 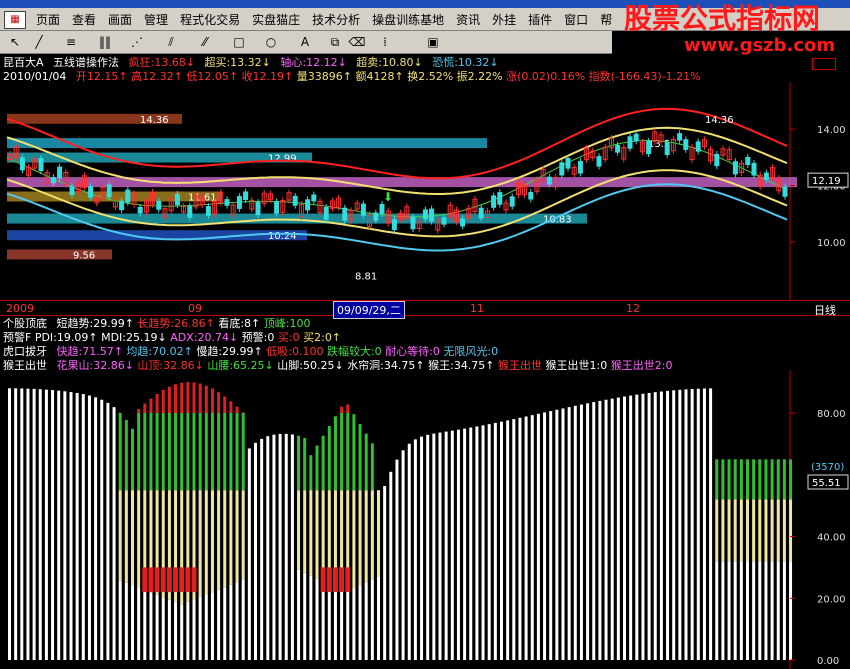 I want to click on date-label: 12, so click(x=633, y=308).